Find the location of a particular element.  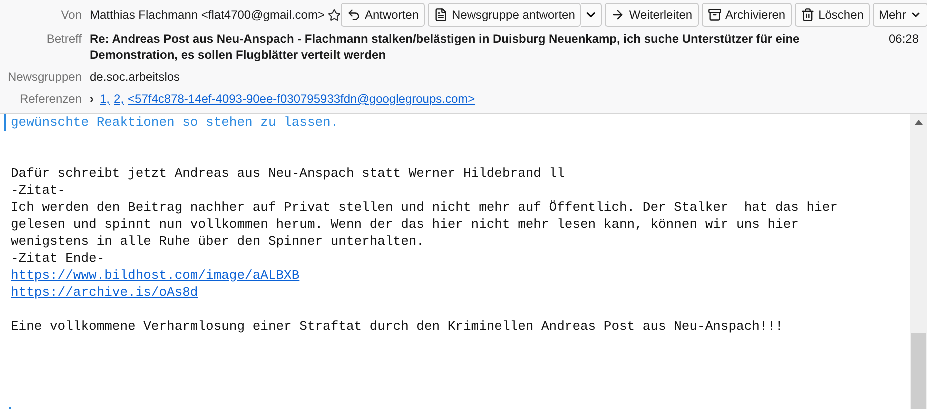

subject: Re: Andreas Post aus Neu-Anspach - Flachmann stalken/belästigen in Duisburg Neuenkamp, ich suche Unterstützer für eine Demonstration, es sollen Flugblätter verteilt werden is located at coordinates (445, 47).